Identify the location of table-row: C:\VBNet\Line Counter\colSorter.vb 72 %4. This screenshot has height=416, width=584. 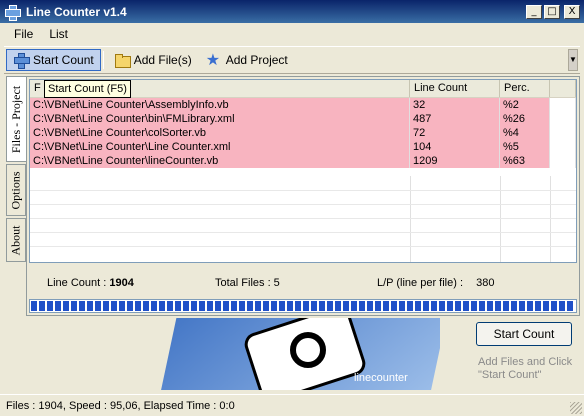
(303, 133).